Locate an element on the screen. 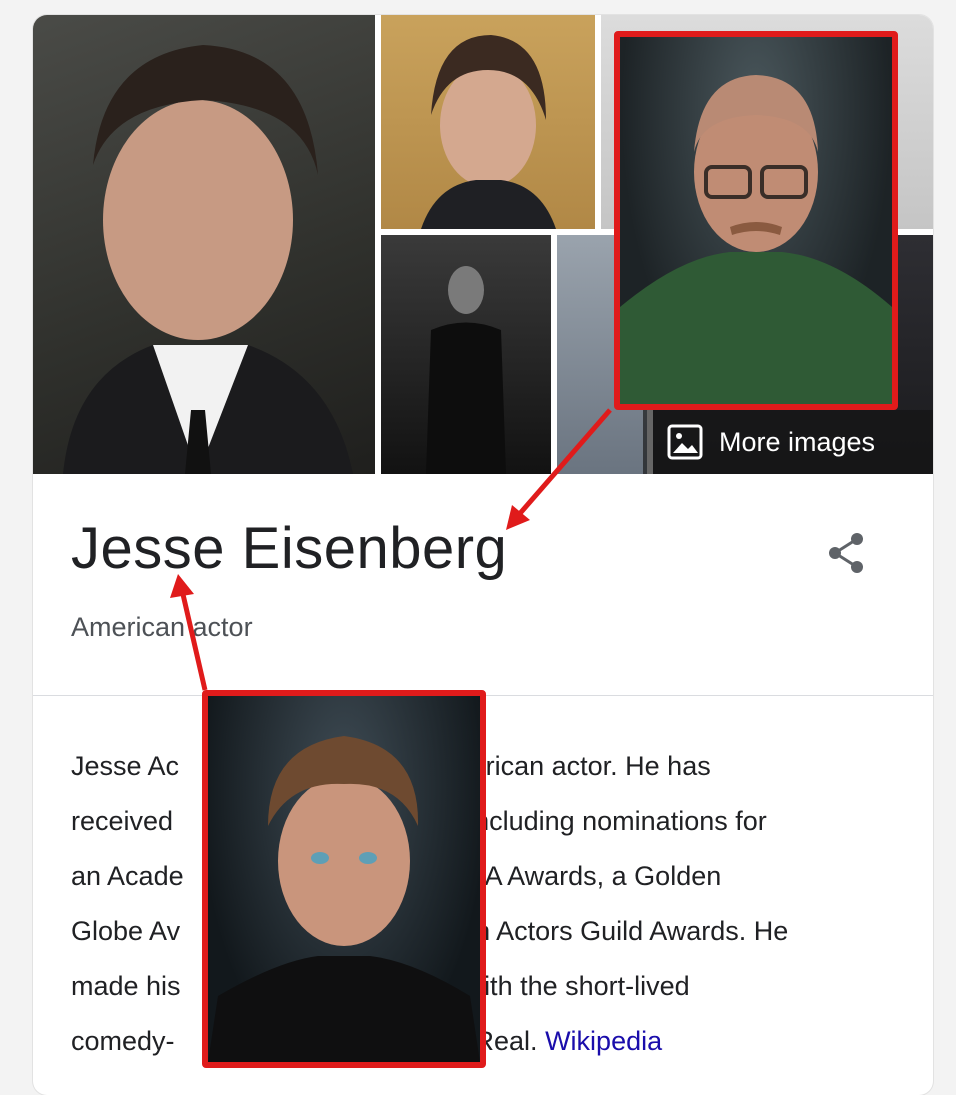 The height and width of the screenshot is (1095, 956). description-line: an Acade FTA Awards, a Golden is located at coordinates (396, 876).